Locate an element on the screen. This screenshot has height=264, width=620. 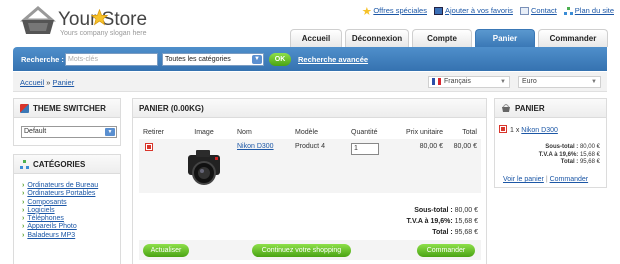
contact-link: Contact is located at coordinates (538, 11).